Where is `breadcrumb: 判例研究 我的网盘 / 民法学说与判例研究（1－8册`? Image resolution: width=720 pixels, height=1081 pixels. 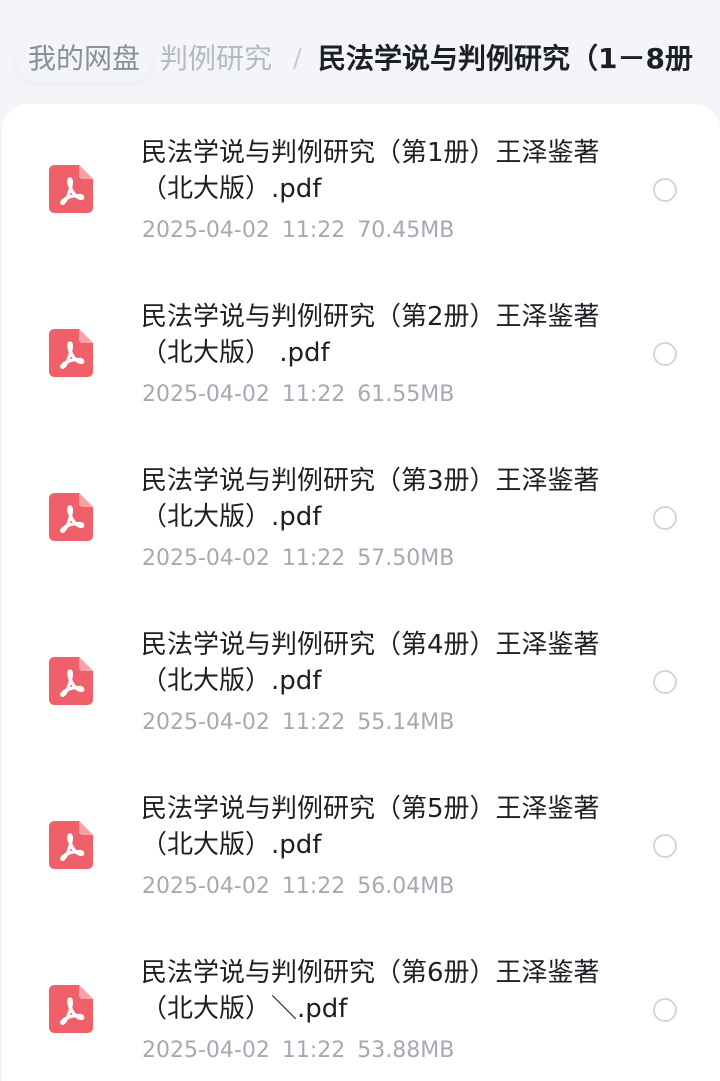 breadcrumb: 判例研究 我的网盘 / 民法学说与判例研究（1－8册 is located at coordinates (360, 52).